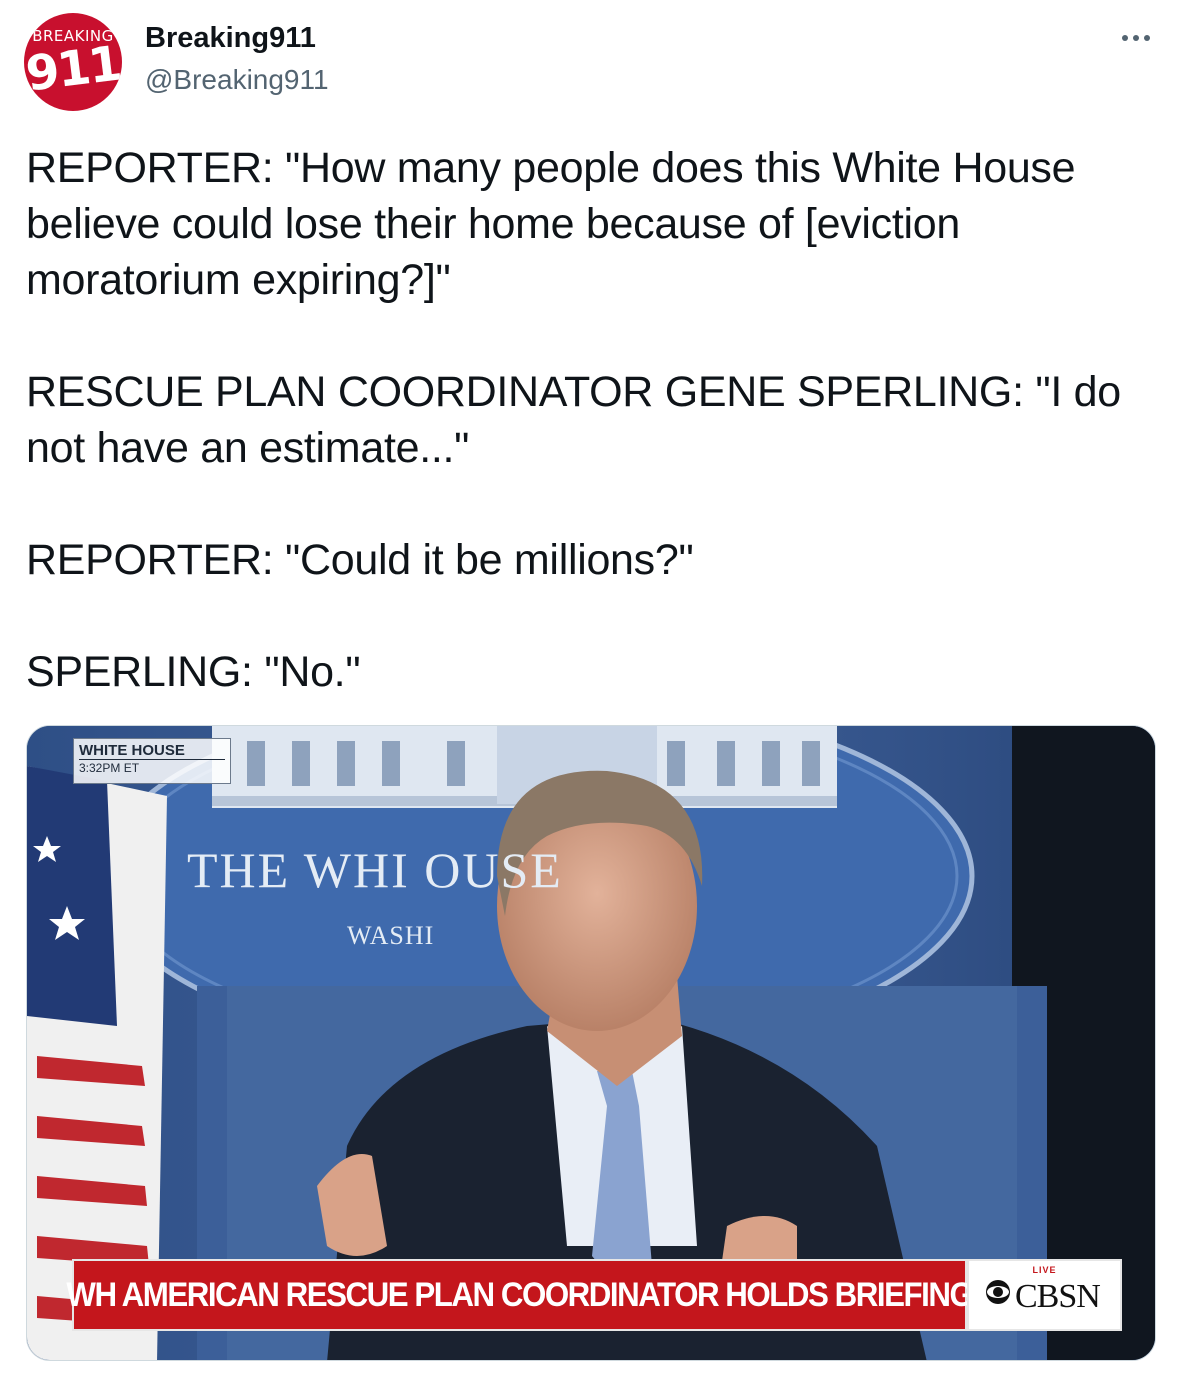 This screenshot has height=1390, width=1178. Describe the element at coordinates (109, 768) in the screenshot. I see `location-time: 3:32PM ET` at that location.